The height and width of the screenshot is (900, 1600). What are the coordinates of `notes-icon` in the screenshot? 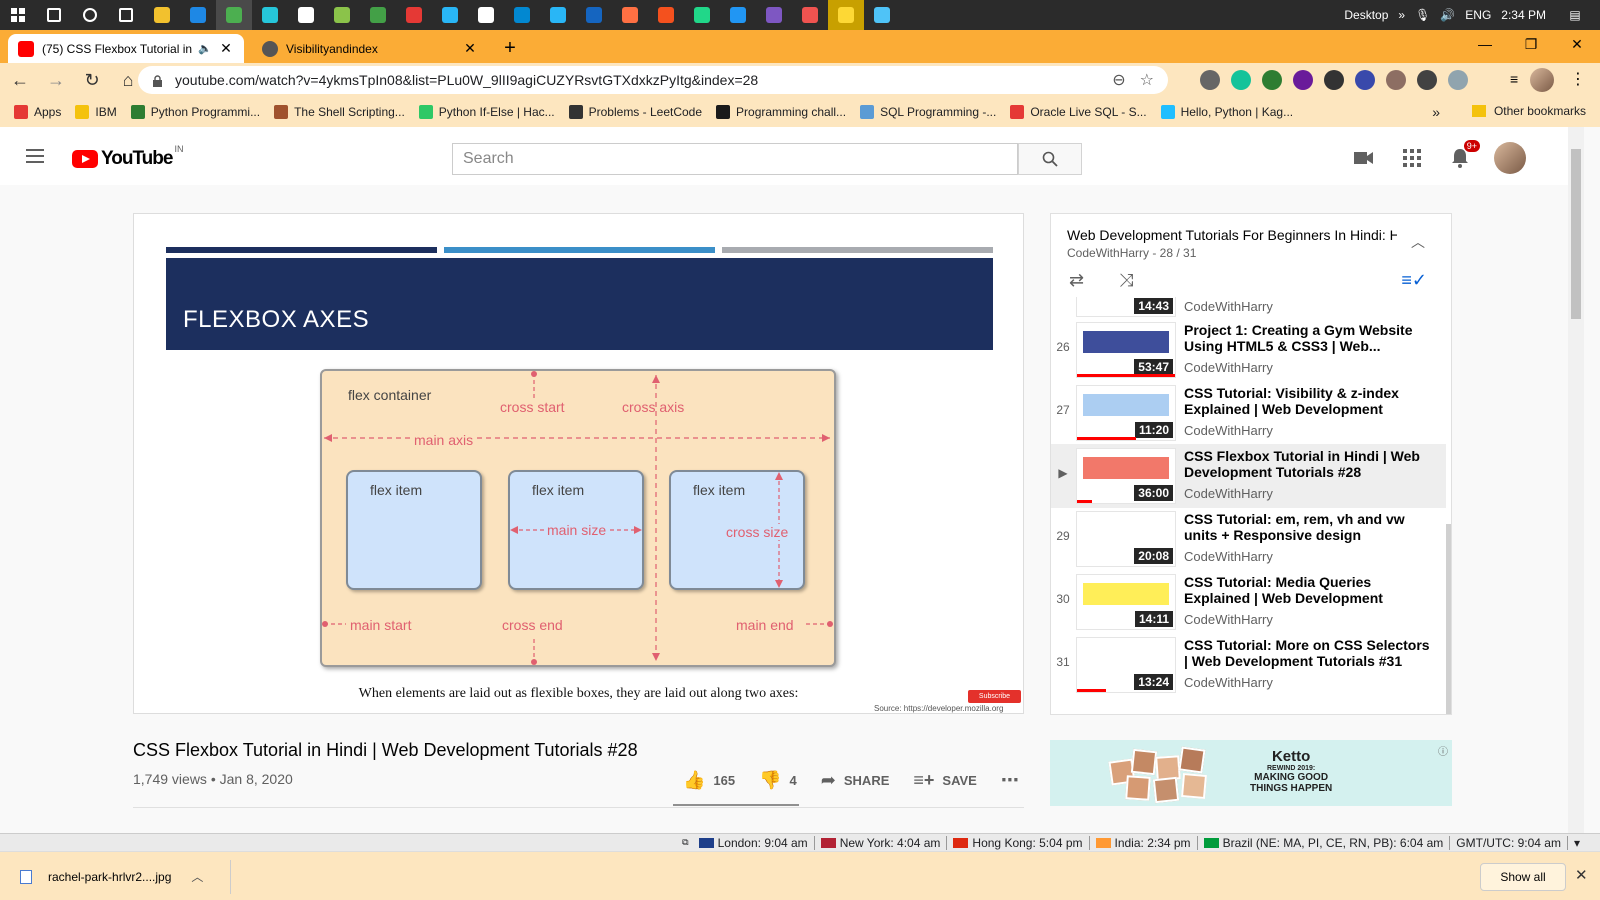 It's located at (342, 15).